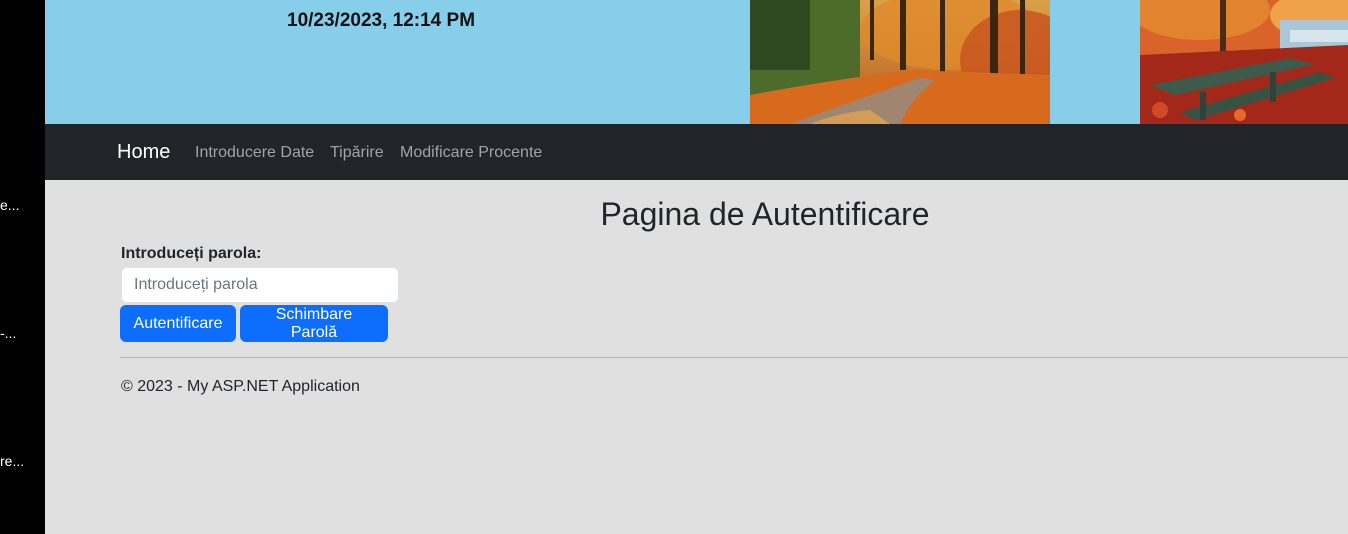 The width and height of the screenshot is (1348, 534). What do you see at coordinates (191, 253) in the screenshot?
I see `password-label: Introduceți parola:` at bounding box center [191, 253].